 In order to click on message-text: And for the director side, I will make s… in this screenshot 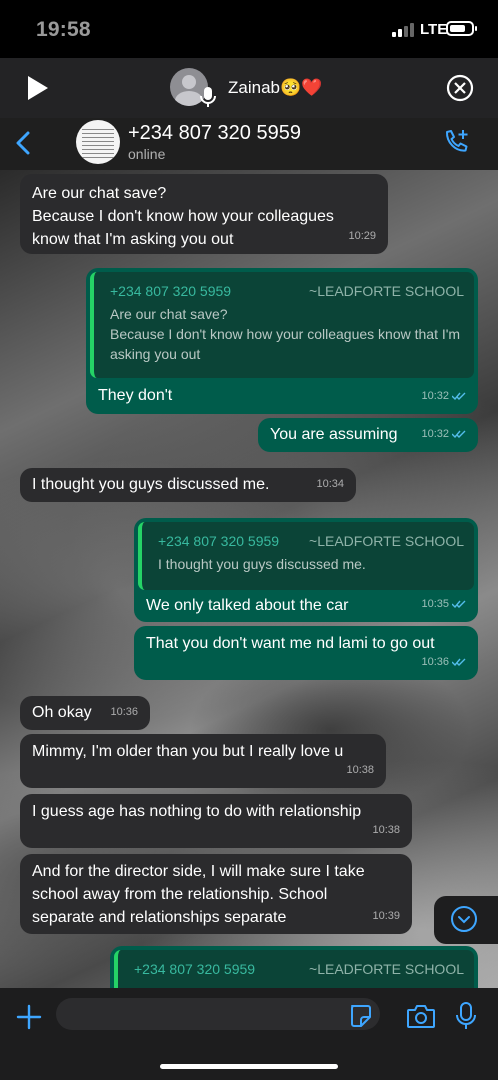, I will do `click(198, 894)`.